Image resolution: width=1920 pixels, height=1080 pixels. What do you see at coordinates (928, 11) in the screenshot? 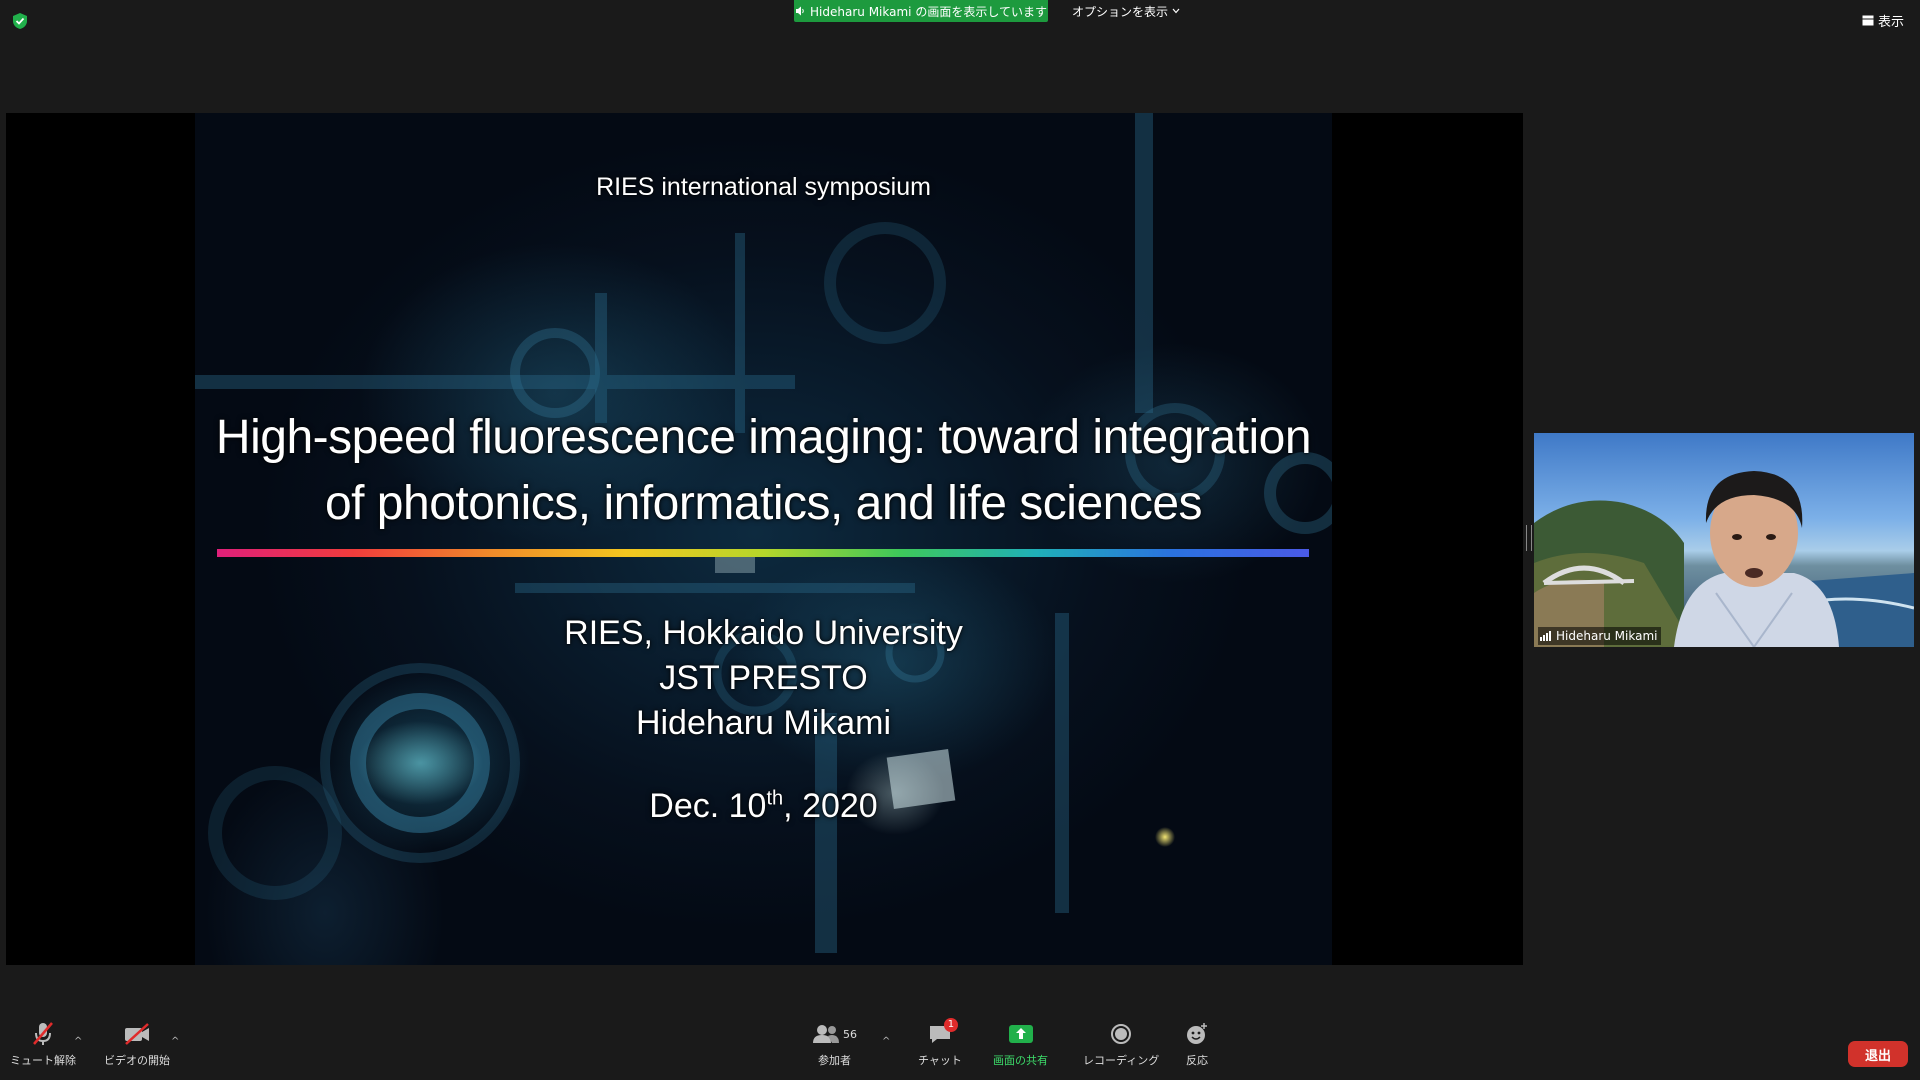
I see `share-status-text: Hideharu Mikami の画面を表示しています` at bounding box center [928, 11].